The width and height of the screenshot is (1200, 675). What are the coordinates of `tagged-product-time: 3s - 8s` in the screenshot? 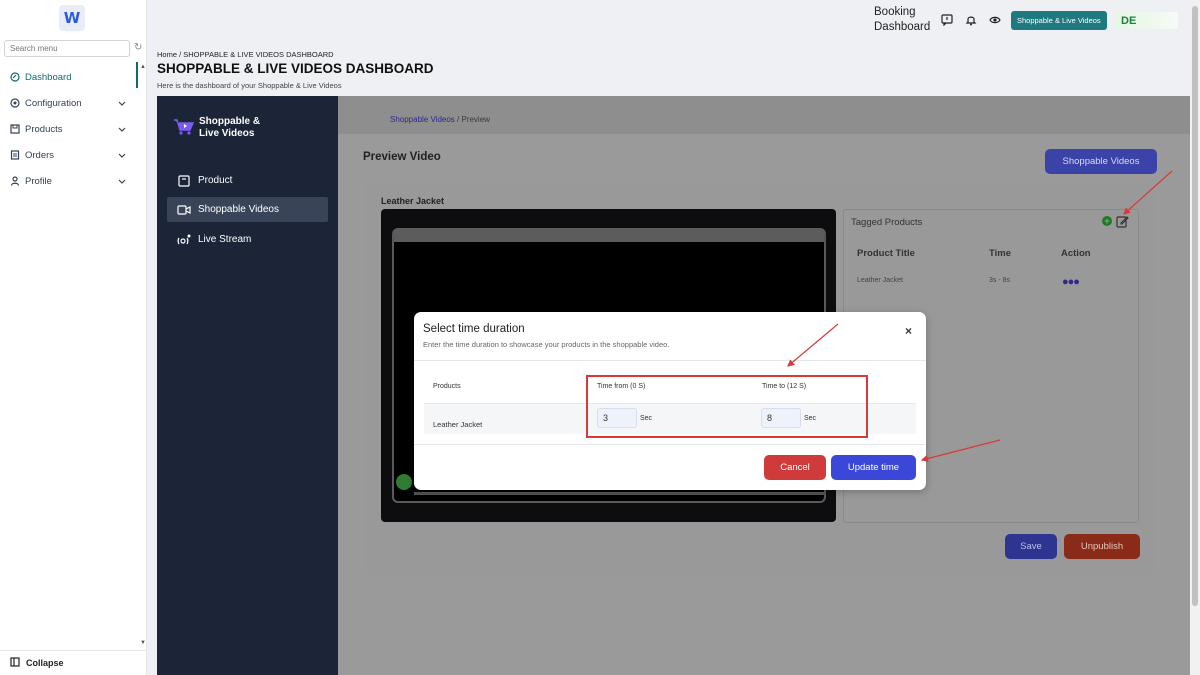 It's located at (1000, 280).